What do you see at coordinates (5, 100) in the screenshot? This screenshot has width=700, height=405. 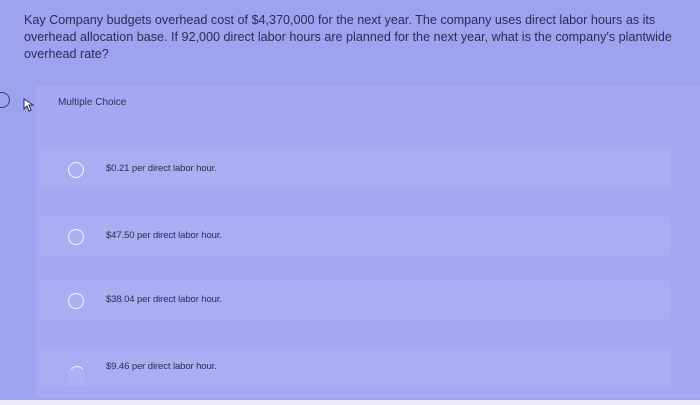 I see `question-flag-icon` at bounding box center [5, 100].